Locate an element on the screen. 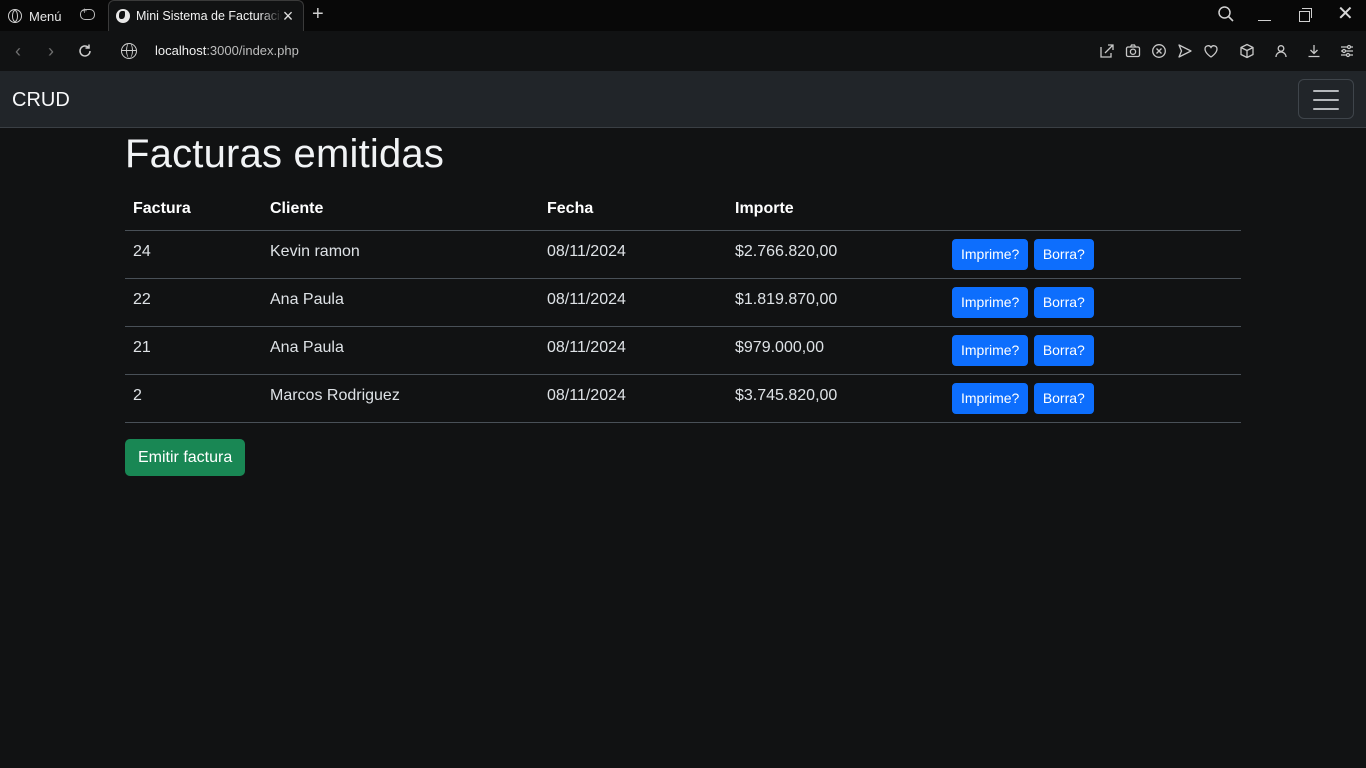 This screenshot has height=768, width=1366. send-icon is located at coordinates (1185, 51).